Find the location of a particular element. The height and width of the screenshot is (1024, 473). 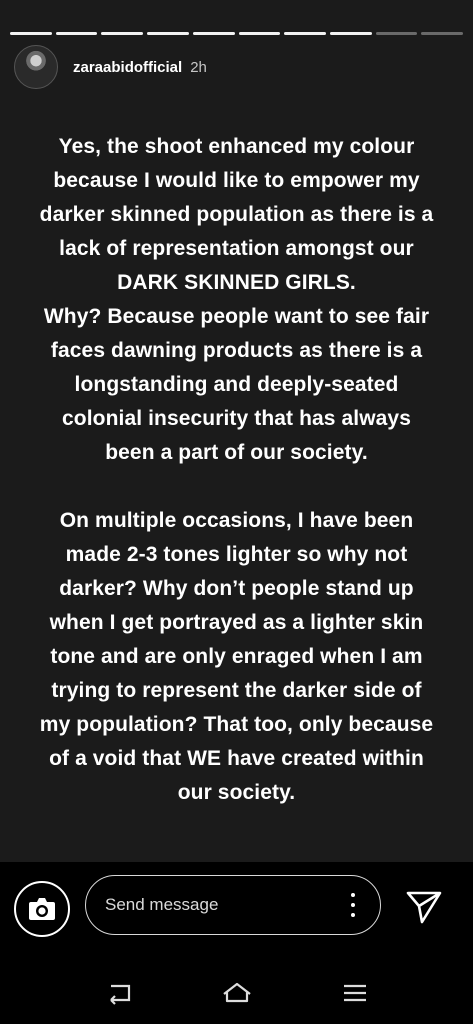

more-vertical-icon is located at coordinates (353, 905).